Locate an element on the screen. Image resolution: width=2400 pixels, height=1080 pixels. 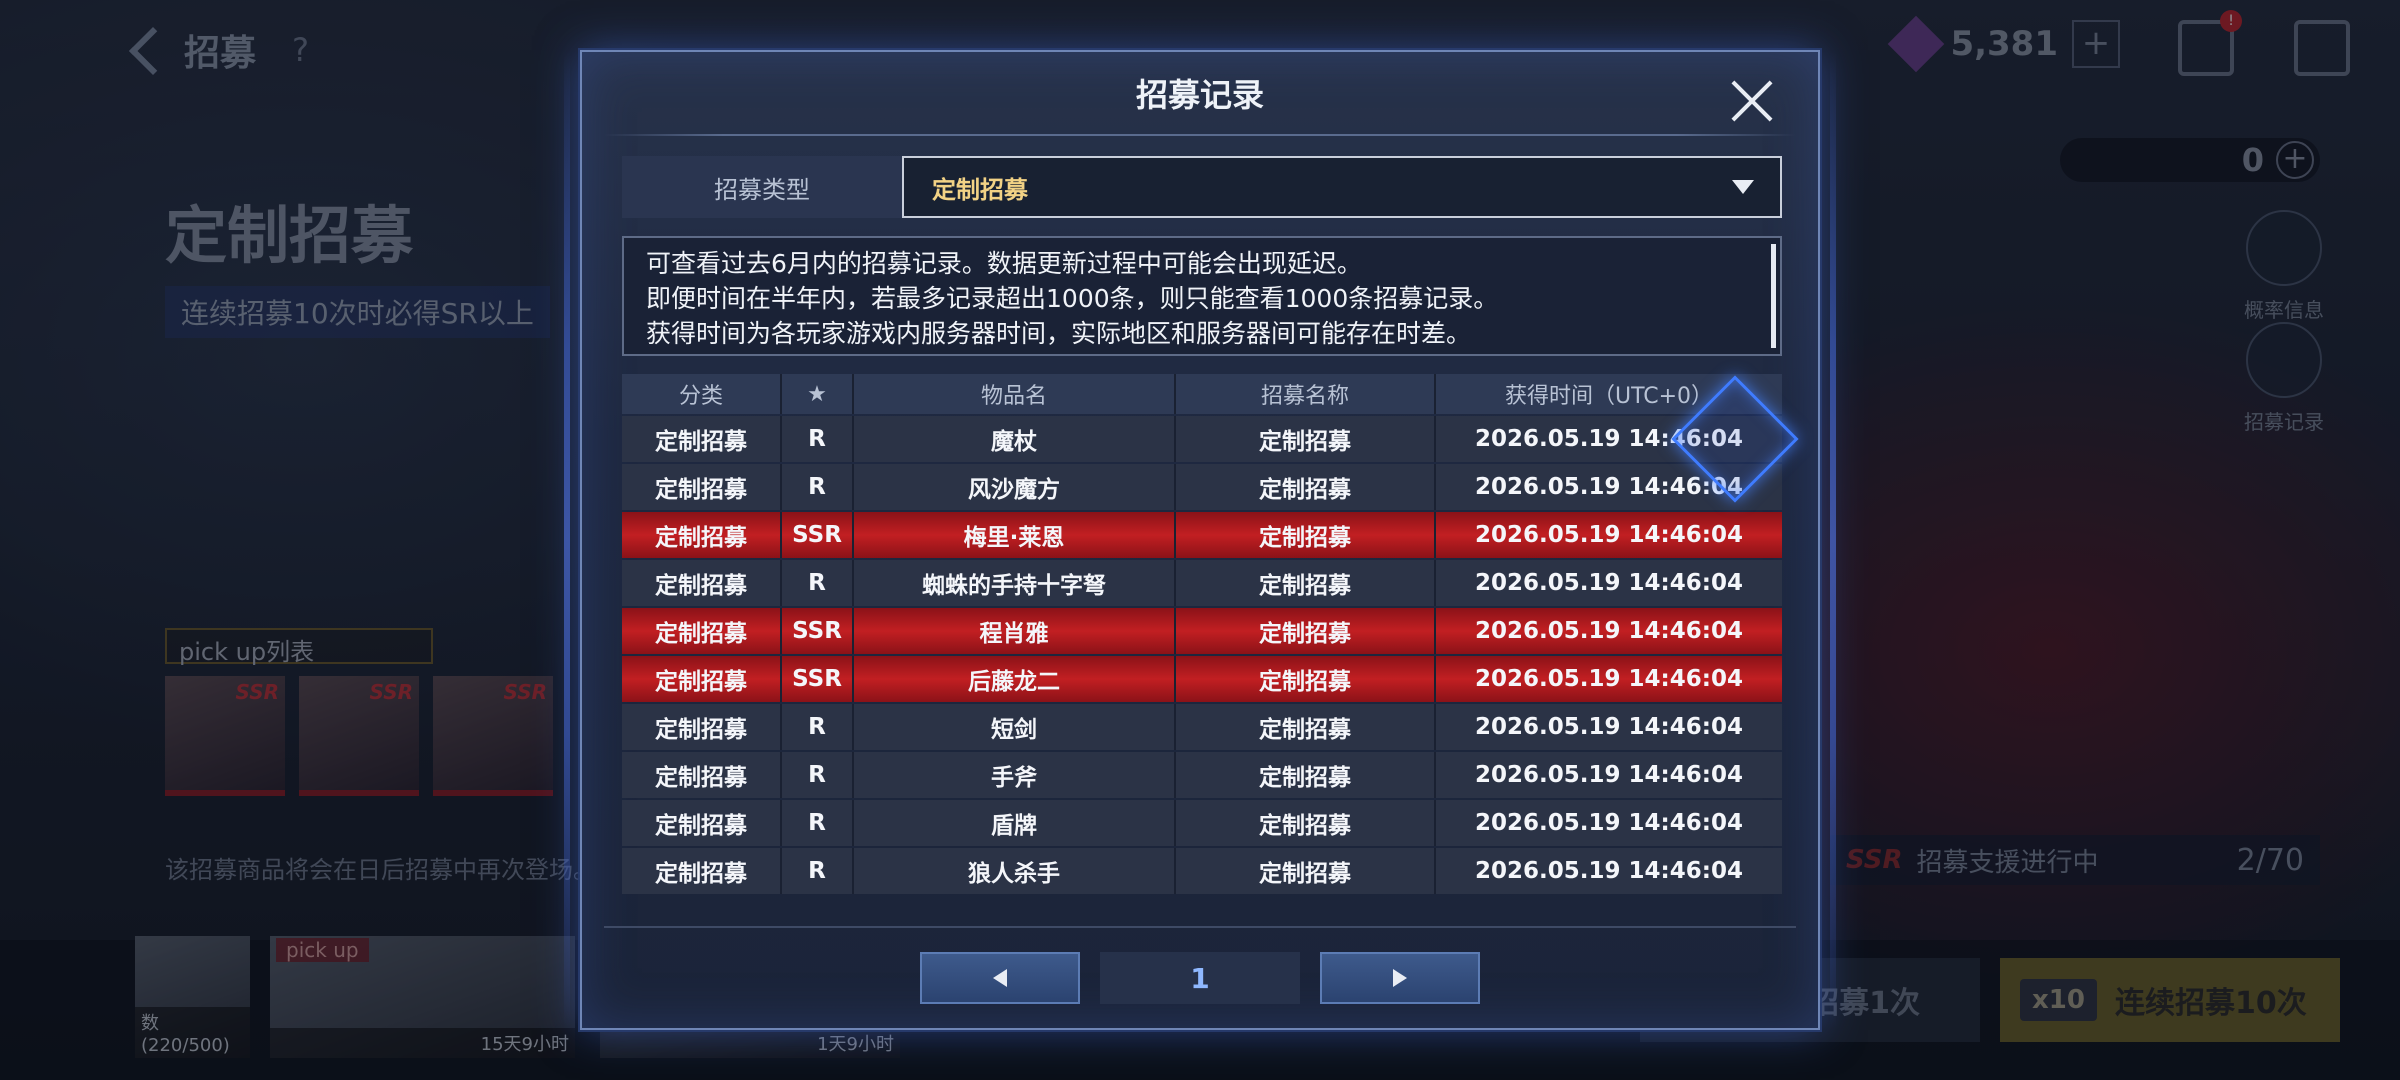
arrow-right-icon is located at coordinates (1400, 978).